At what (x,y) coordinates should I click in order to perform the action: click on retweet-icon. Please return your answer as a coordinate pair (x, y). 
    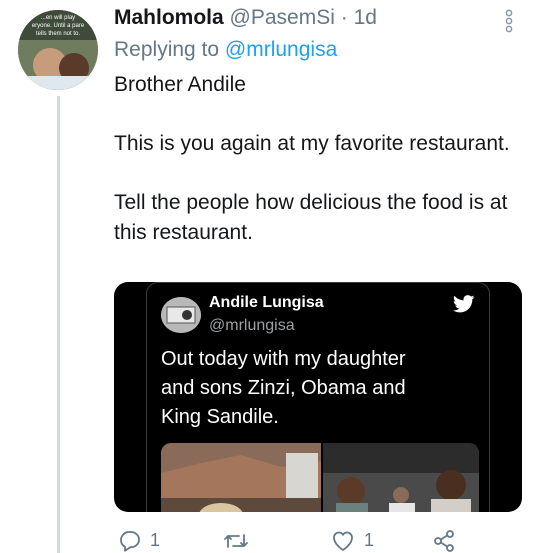
    Looking at the image, I should click on (236, 540).